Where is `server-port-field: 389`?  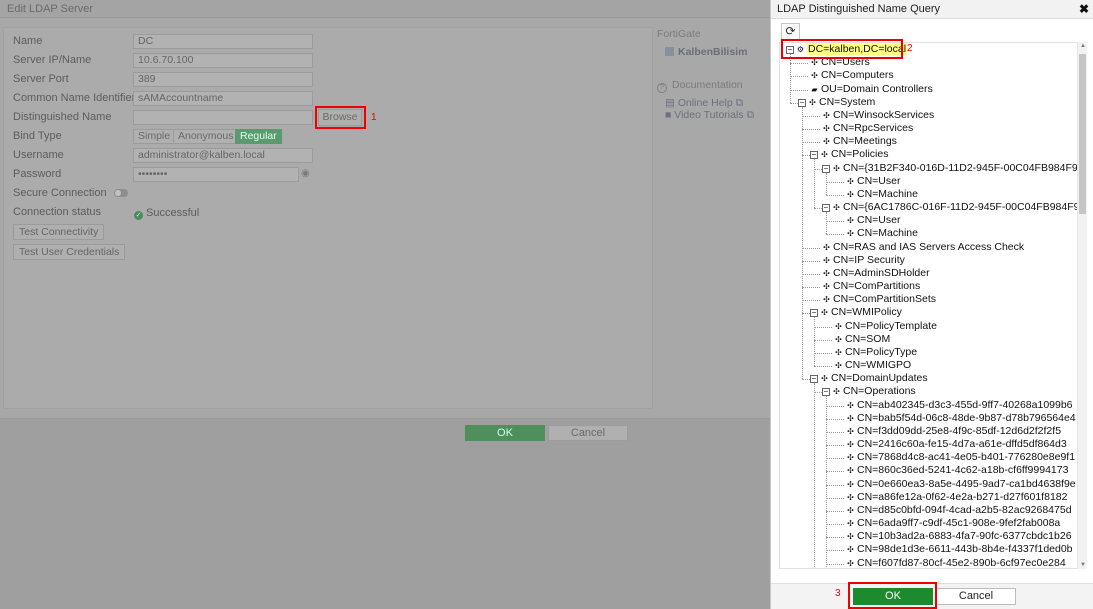 server-port-field: 389 is located at coordinates (223, 79).